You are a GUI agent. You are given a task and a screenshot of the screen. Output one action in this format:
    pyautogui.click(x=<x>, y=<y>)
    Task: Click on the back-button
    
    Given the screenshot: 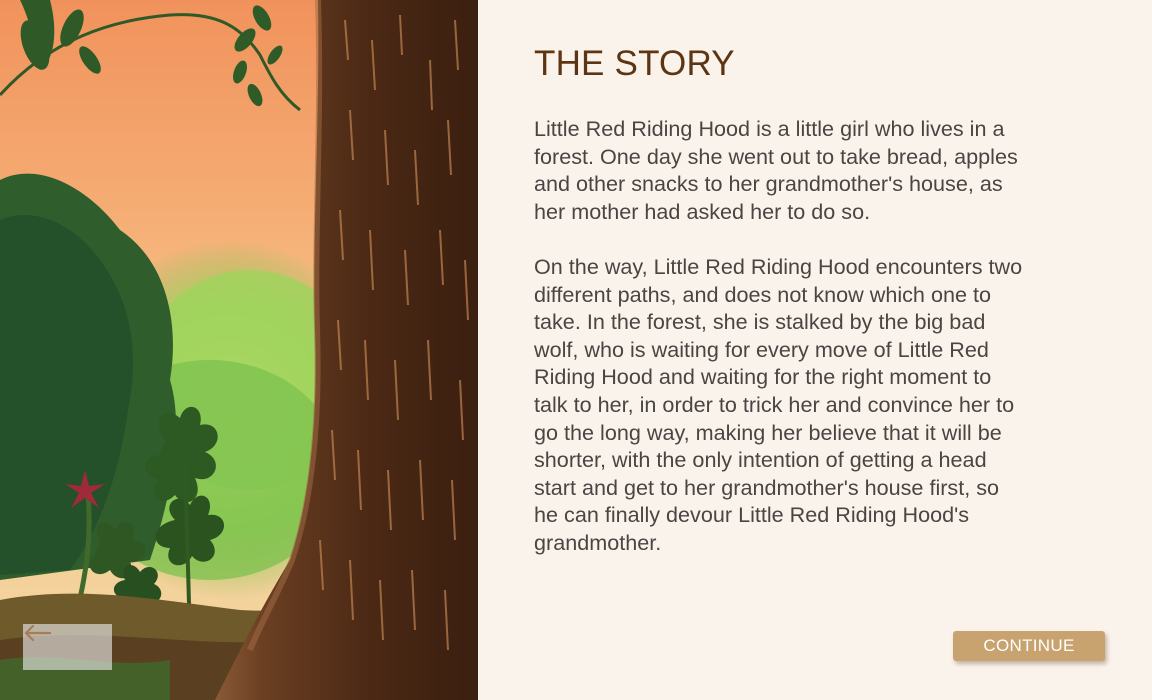 What is the action you would take?
    pyautogui.click(x=67, y=647)
    